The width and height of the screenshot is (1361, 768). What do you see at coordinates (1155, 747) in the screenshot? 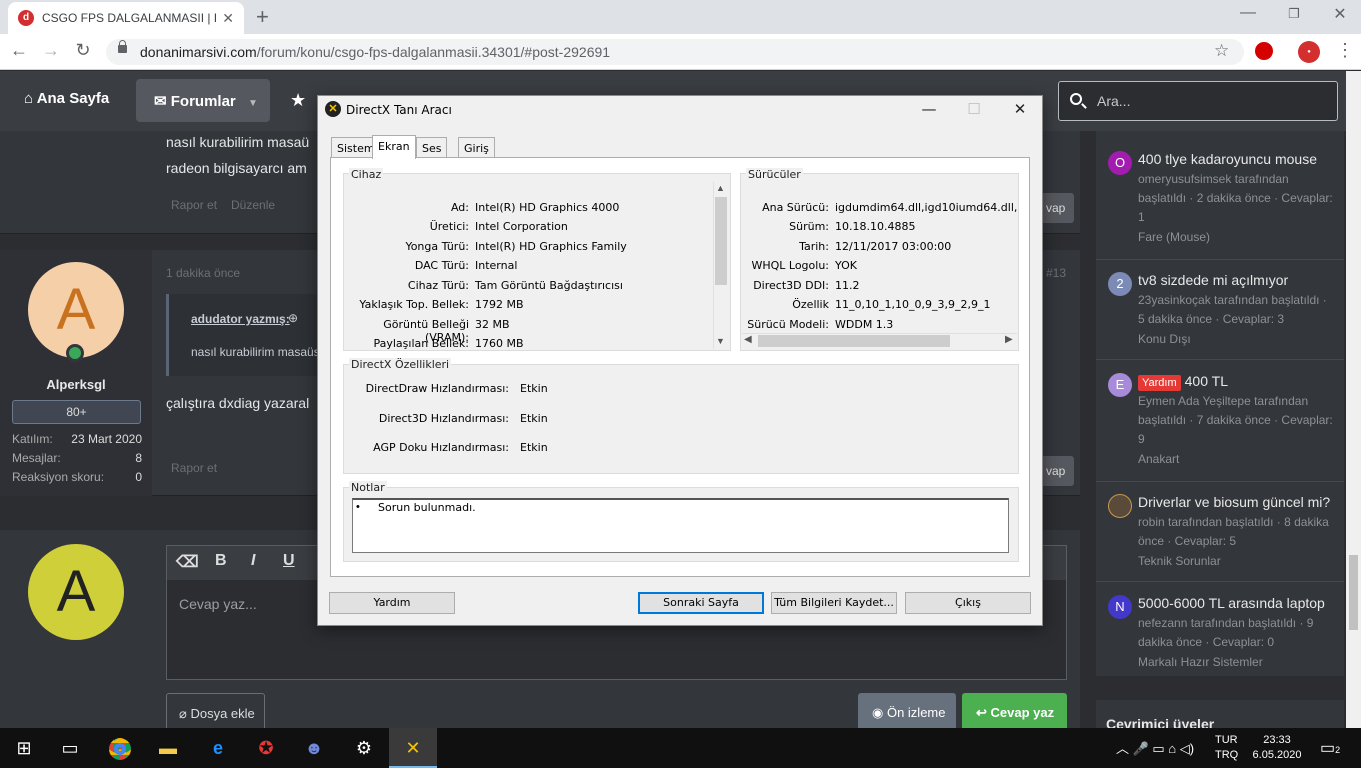
I see `system-tray-icons: ︿ 🎤 ▭ ⌂ ◁)` at bounding box center [1155, 747].